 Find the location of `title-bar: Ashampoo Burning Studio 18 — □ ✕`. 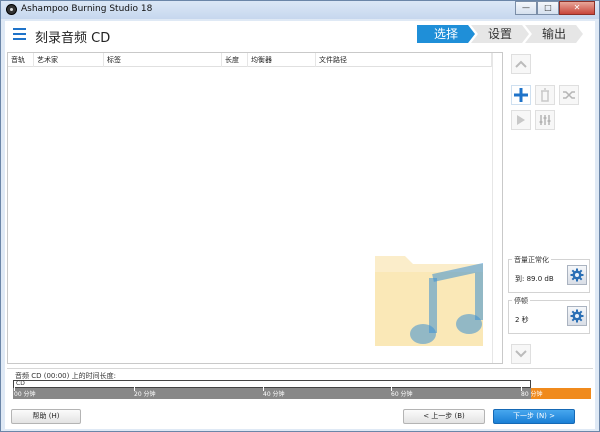

title-bar: Ashampoo Burning Studio 18 — □ ✕ is located at coordinates (300, 10).